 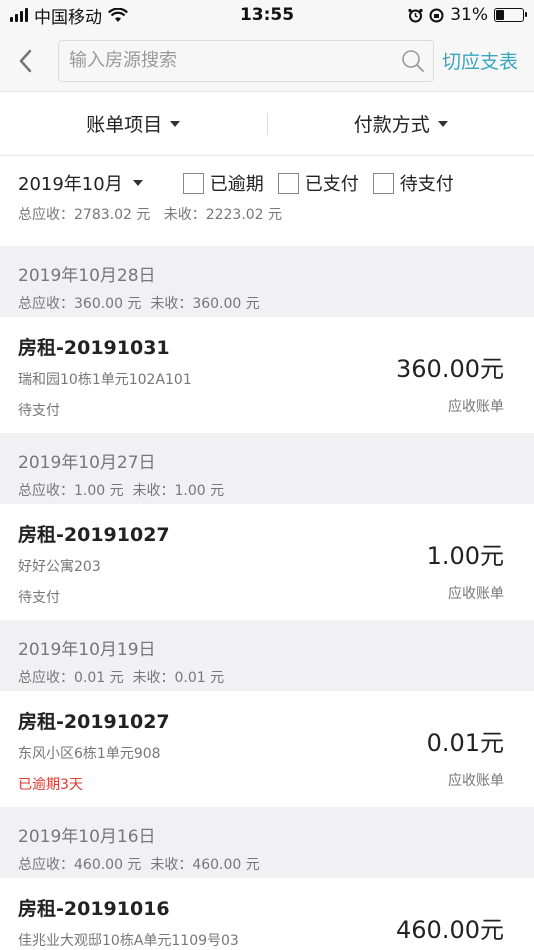 I want to click on search-box, so click(x=246, y=60).